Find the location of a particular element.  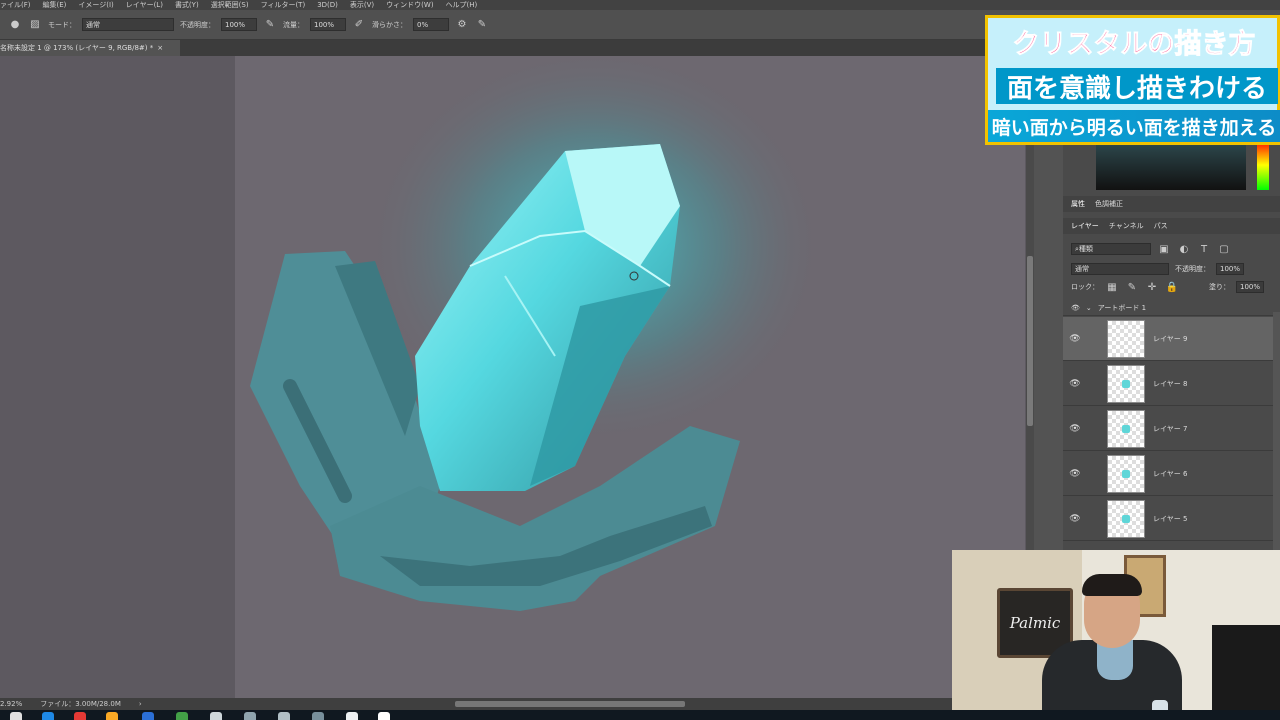

webcam-inset: Palmic is located at coordinates (1116, 635).